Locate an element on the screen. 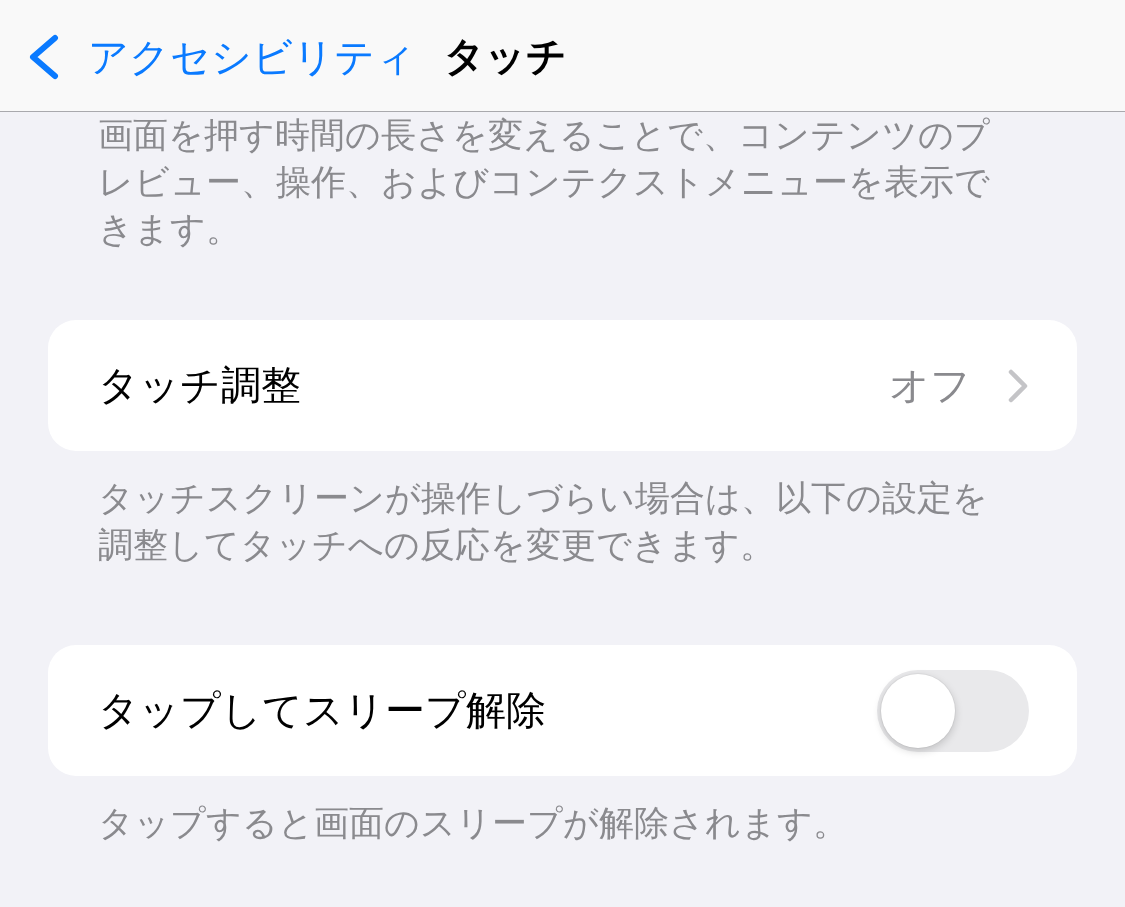  description-text: 画面を押す時間の長さを変えることで、コンテンツのプレビュー、操作、およびコンテクストメニューを表示できます。 is located at coordinates (544, 182).